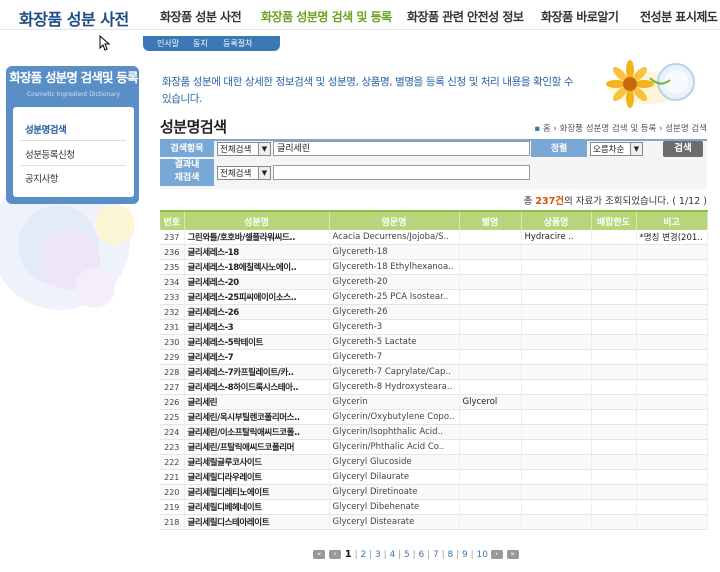  Describe the element at coordinates (46, 129) in the screenshot. I see `sidebar-item-ingredient-search: 성분명검색` at that location.